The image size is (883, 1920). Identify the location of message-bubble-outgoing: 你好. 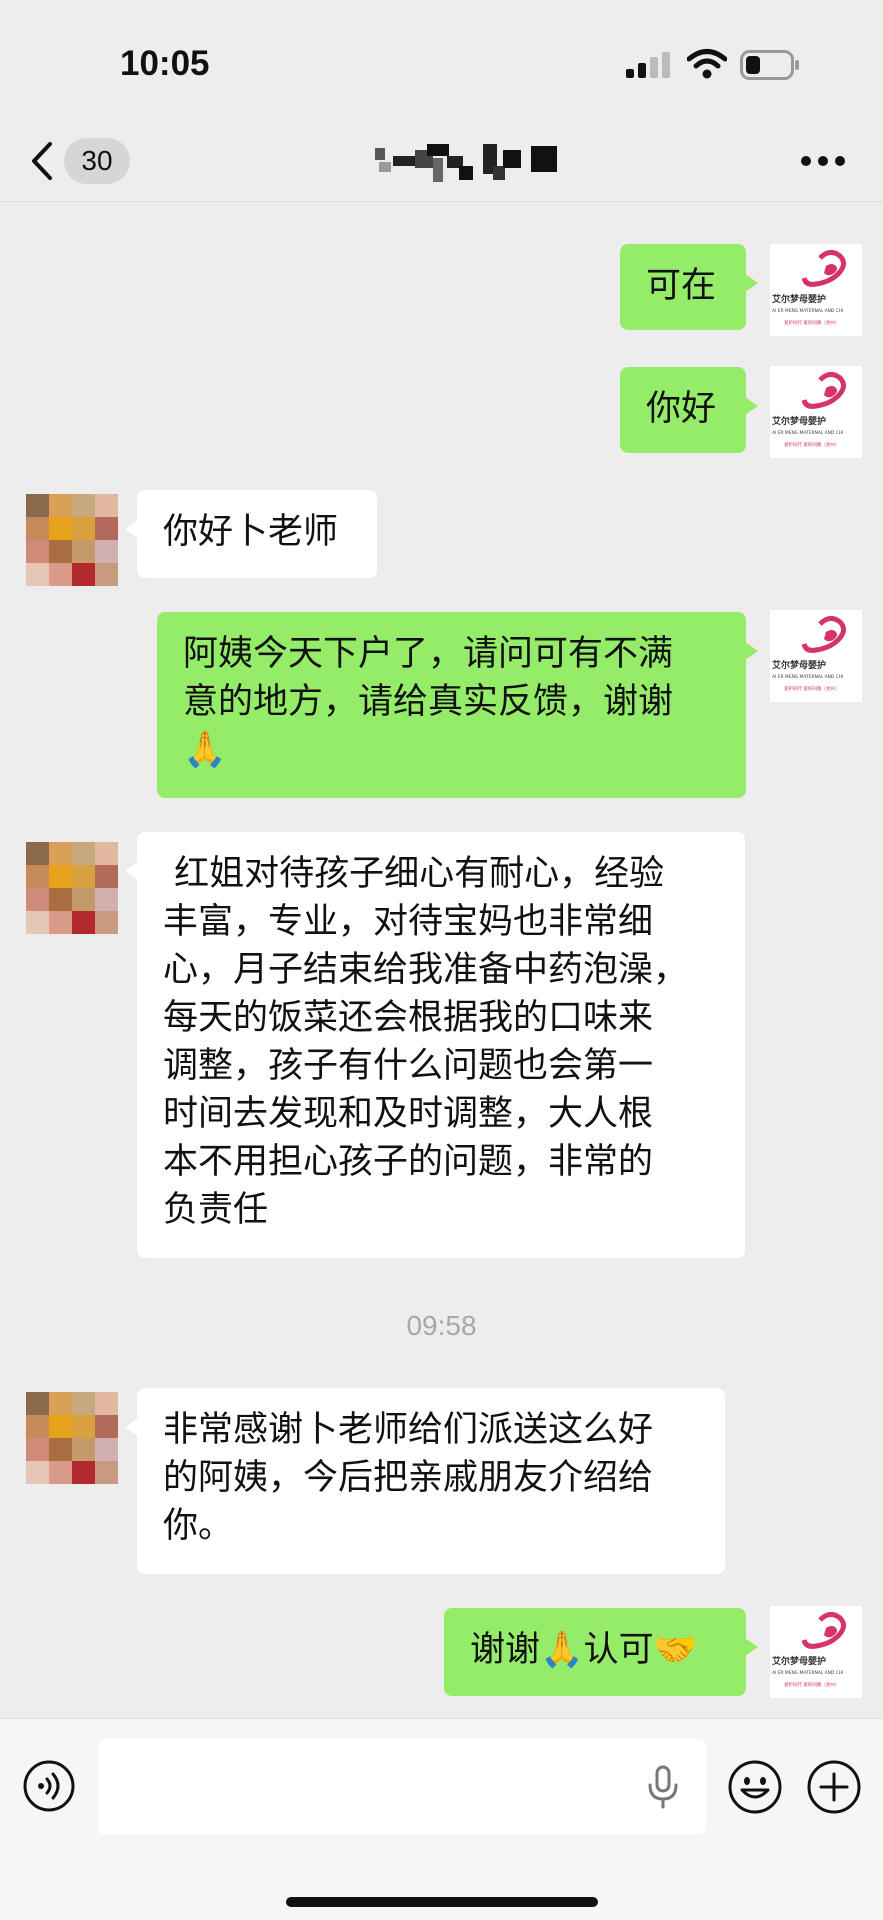
(689, 410).